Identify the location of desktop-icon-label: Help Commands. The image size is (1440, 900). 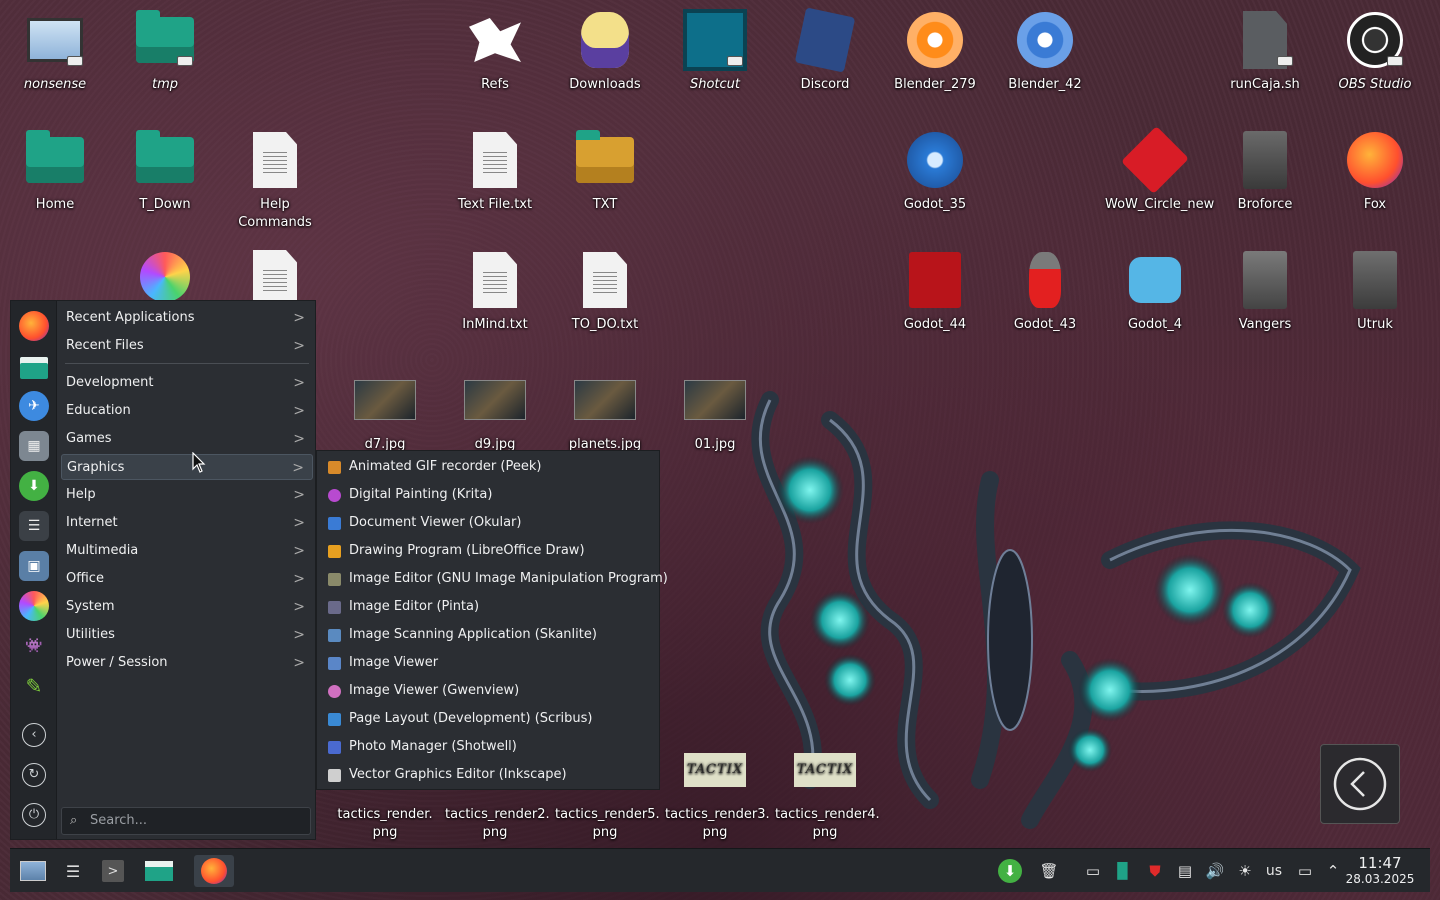
(275, 213).